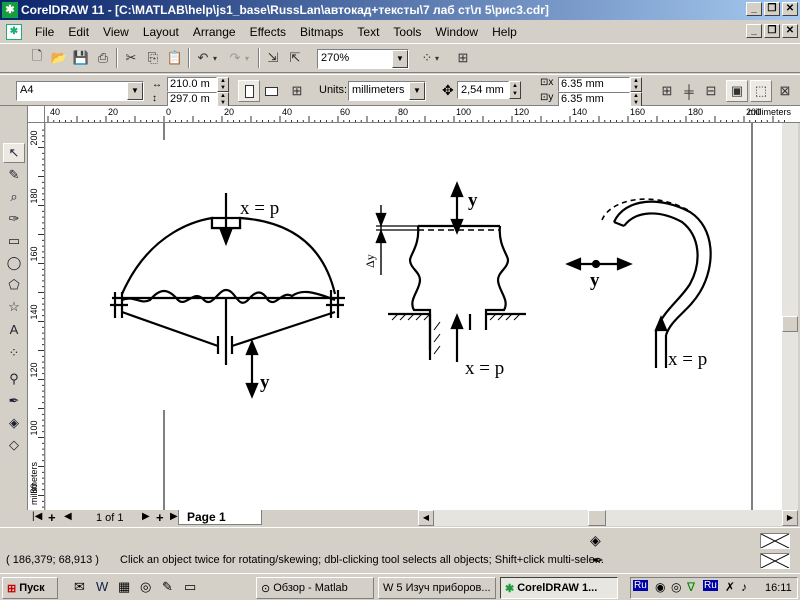 The height and width of the screenshot is (600, 800). What do you see at coordinates (153, 58) in the screenshot?
I see `copy-icon: ⎘` at bounding box center [153, 58].